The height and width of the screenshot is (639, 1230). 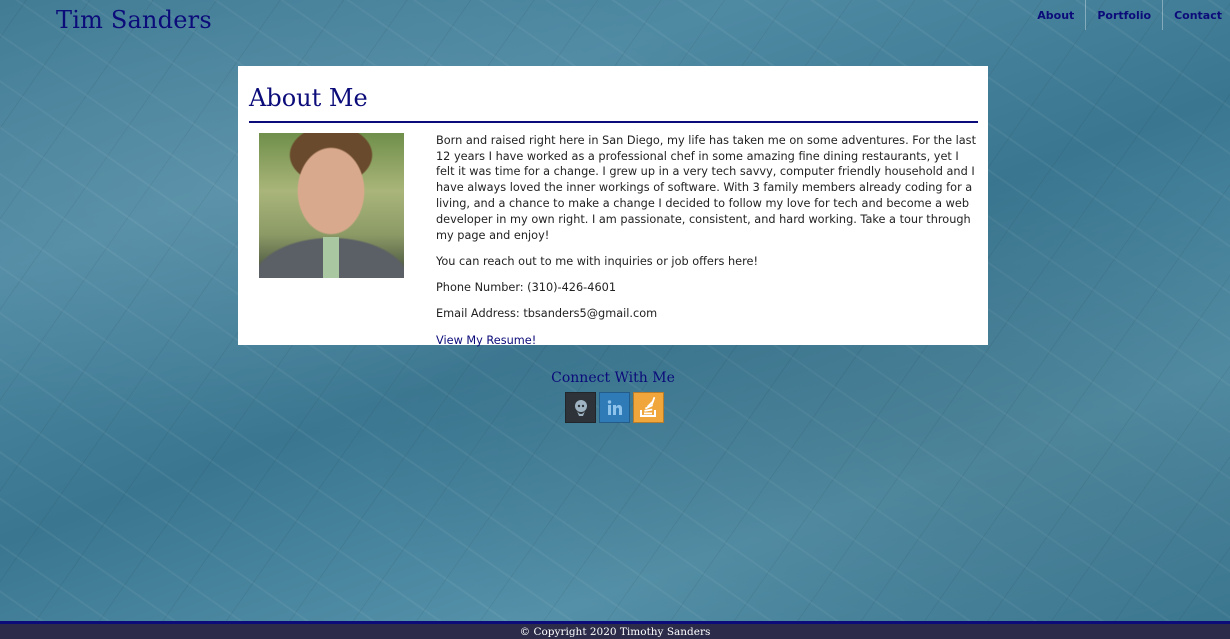 What do you see at coordinates (648, 407) in the screenshot?
I see `stackoverflow-icon` at bounding box center [648, 407].